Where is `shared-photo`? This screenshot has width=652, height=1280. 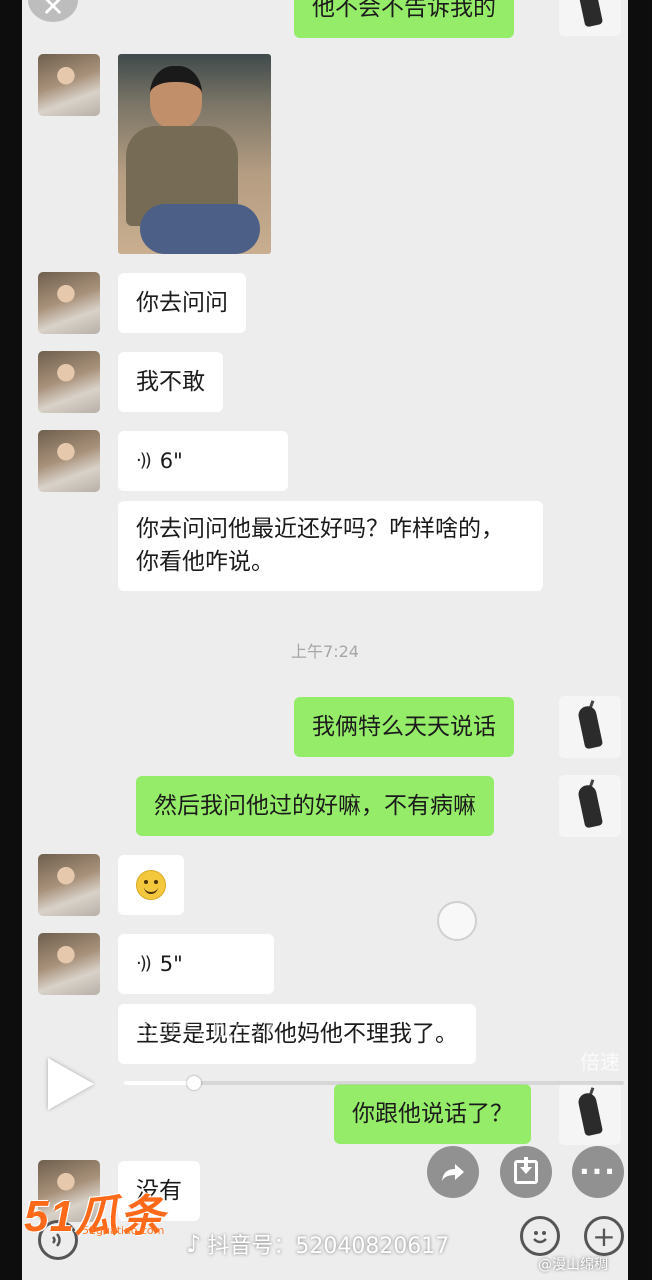
shared-photo is located at coordinates (194, 154).